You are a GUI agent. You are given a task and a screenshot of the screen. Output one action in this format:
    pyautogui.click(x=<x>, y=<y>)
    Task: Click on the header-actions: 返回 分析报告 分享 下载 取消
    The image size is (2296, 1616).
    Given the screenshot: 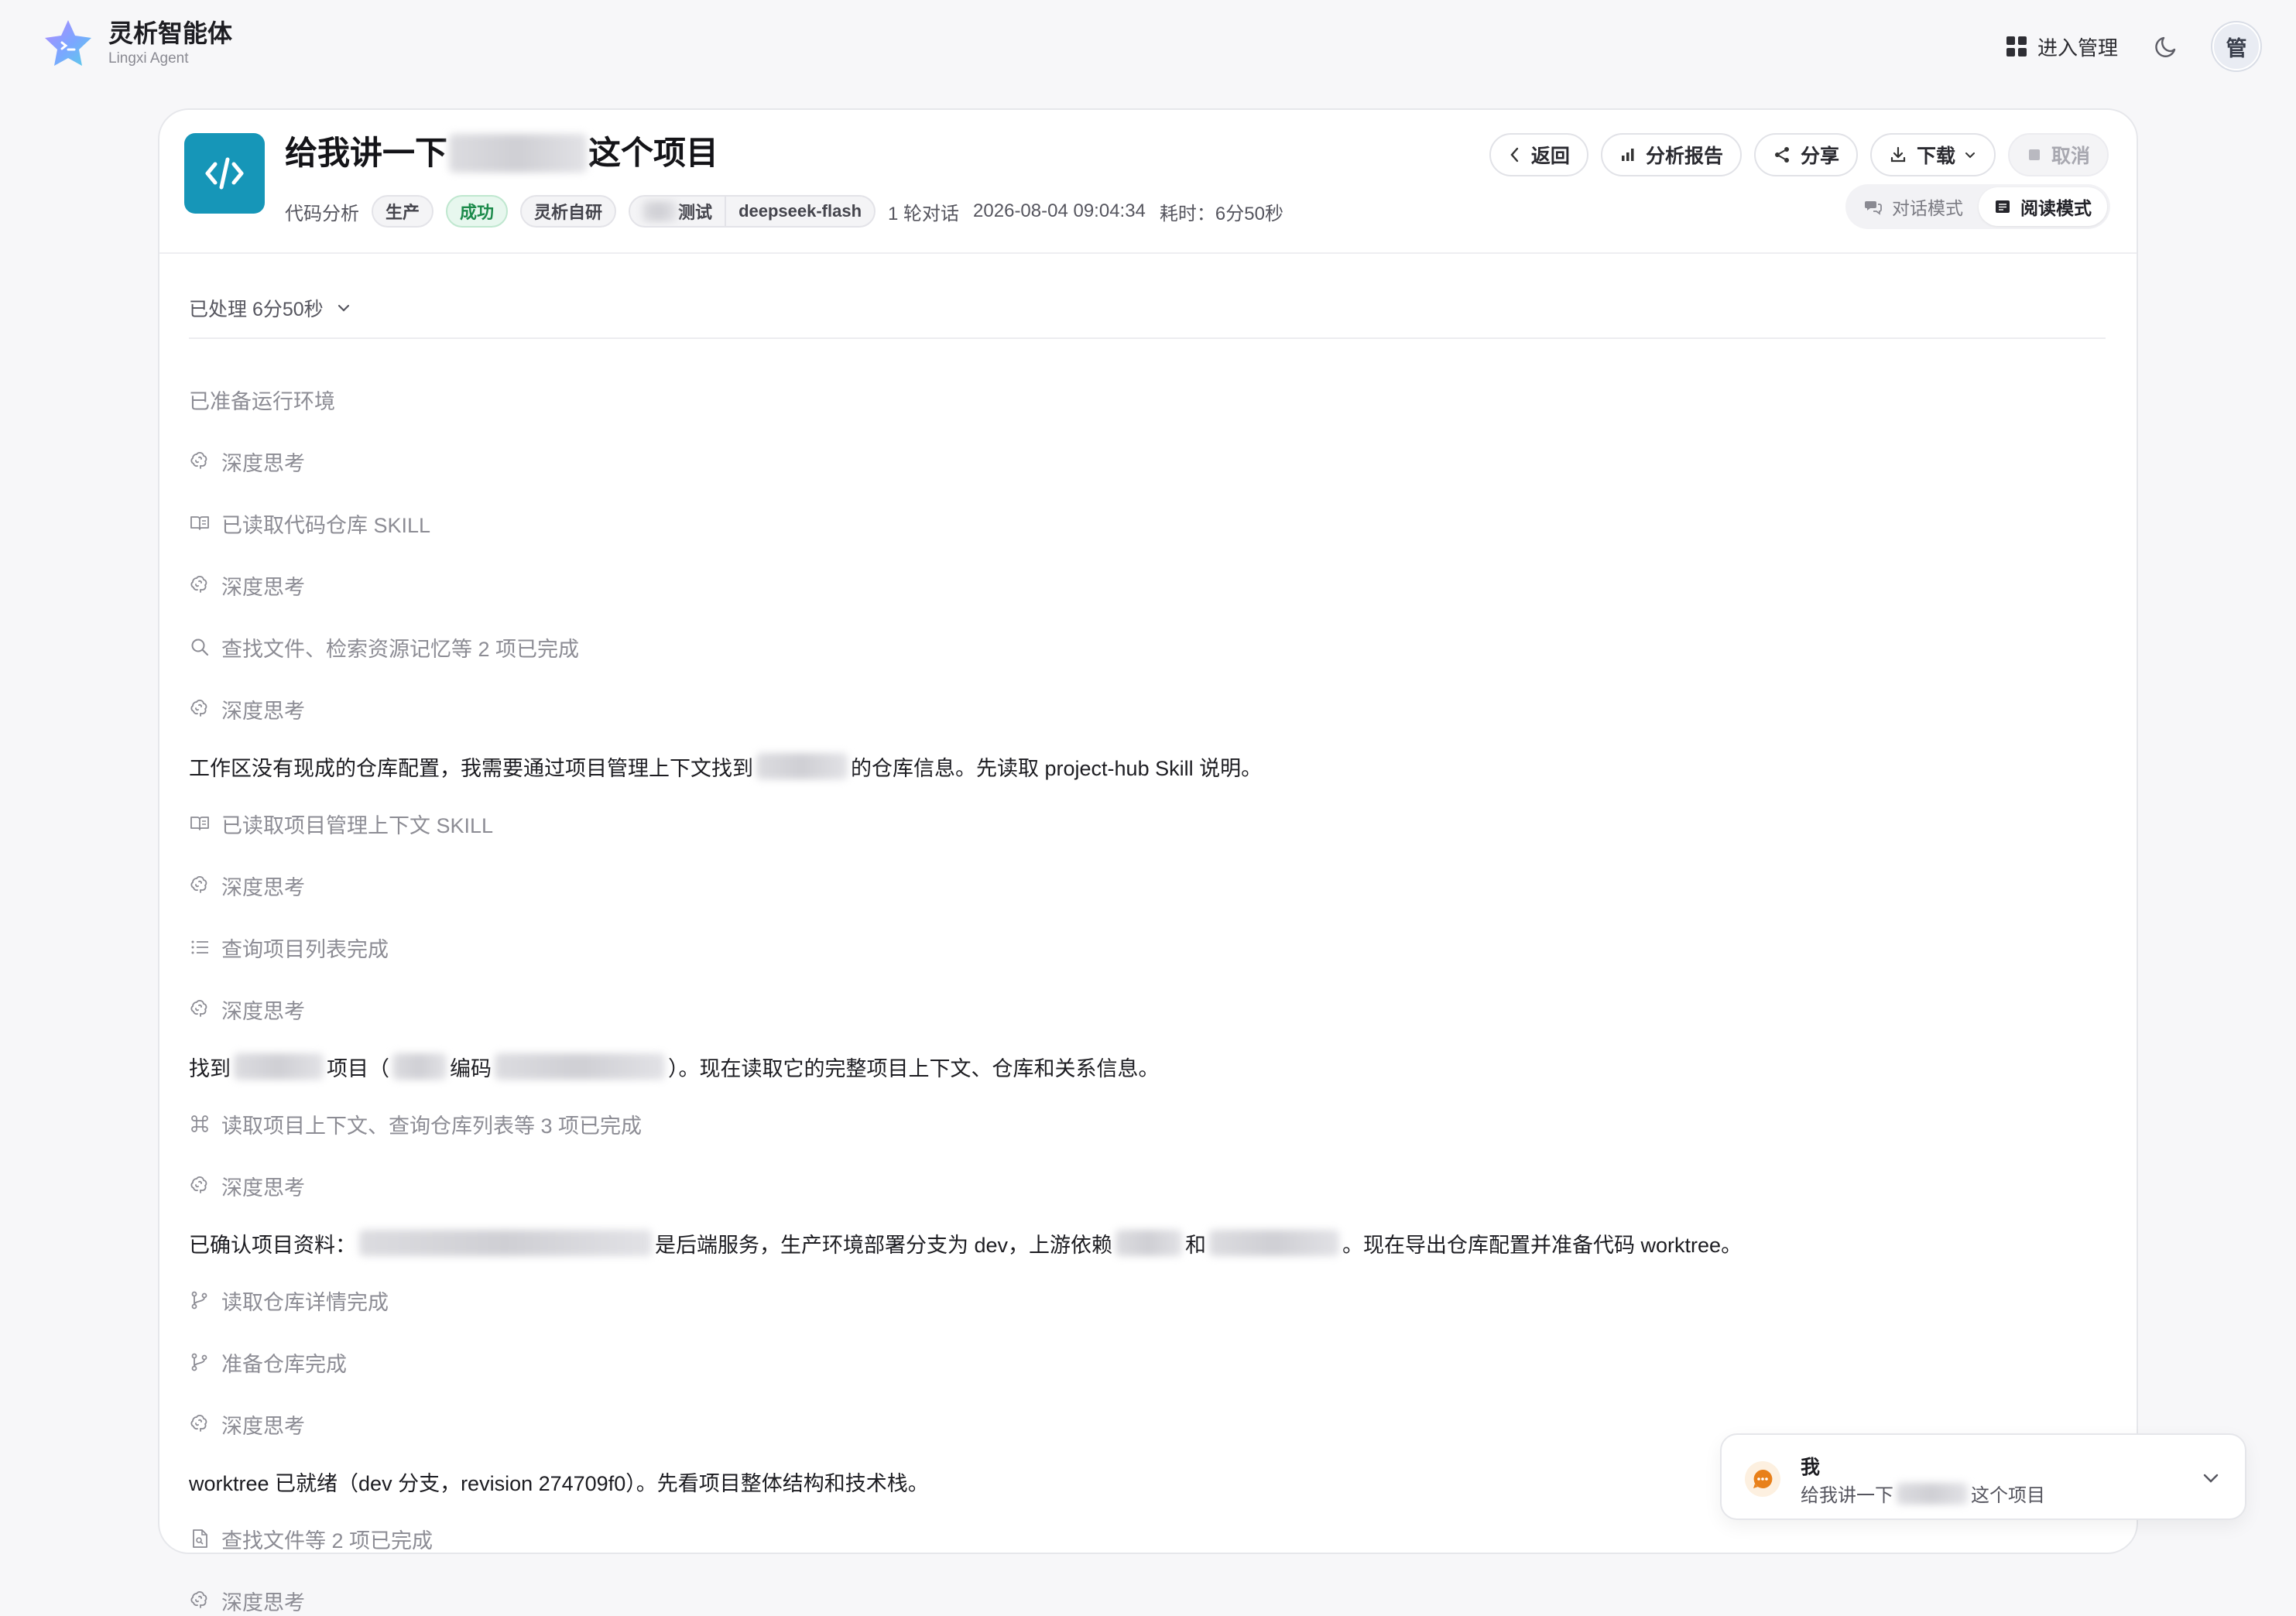 What is the action you would take?
    pyautogui.click(x=1793, y=154)
    